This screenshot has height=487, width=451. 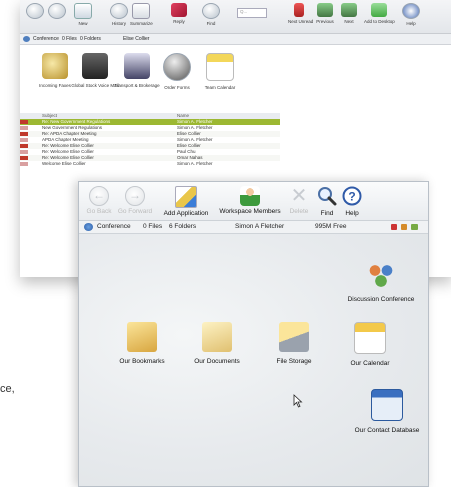 I want to click on forward-arrow-icon: →, so click(x=135, y=196).